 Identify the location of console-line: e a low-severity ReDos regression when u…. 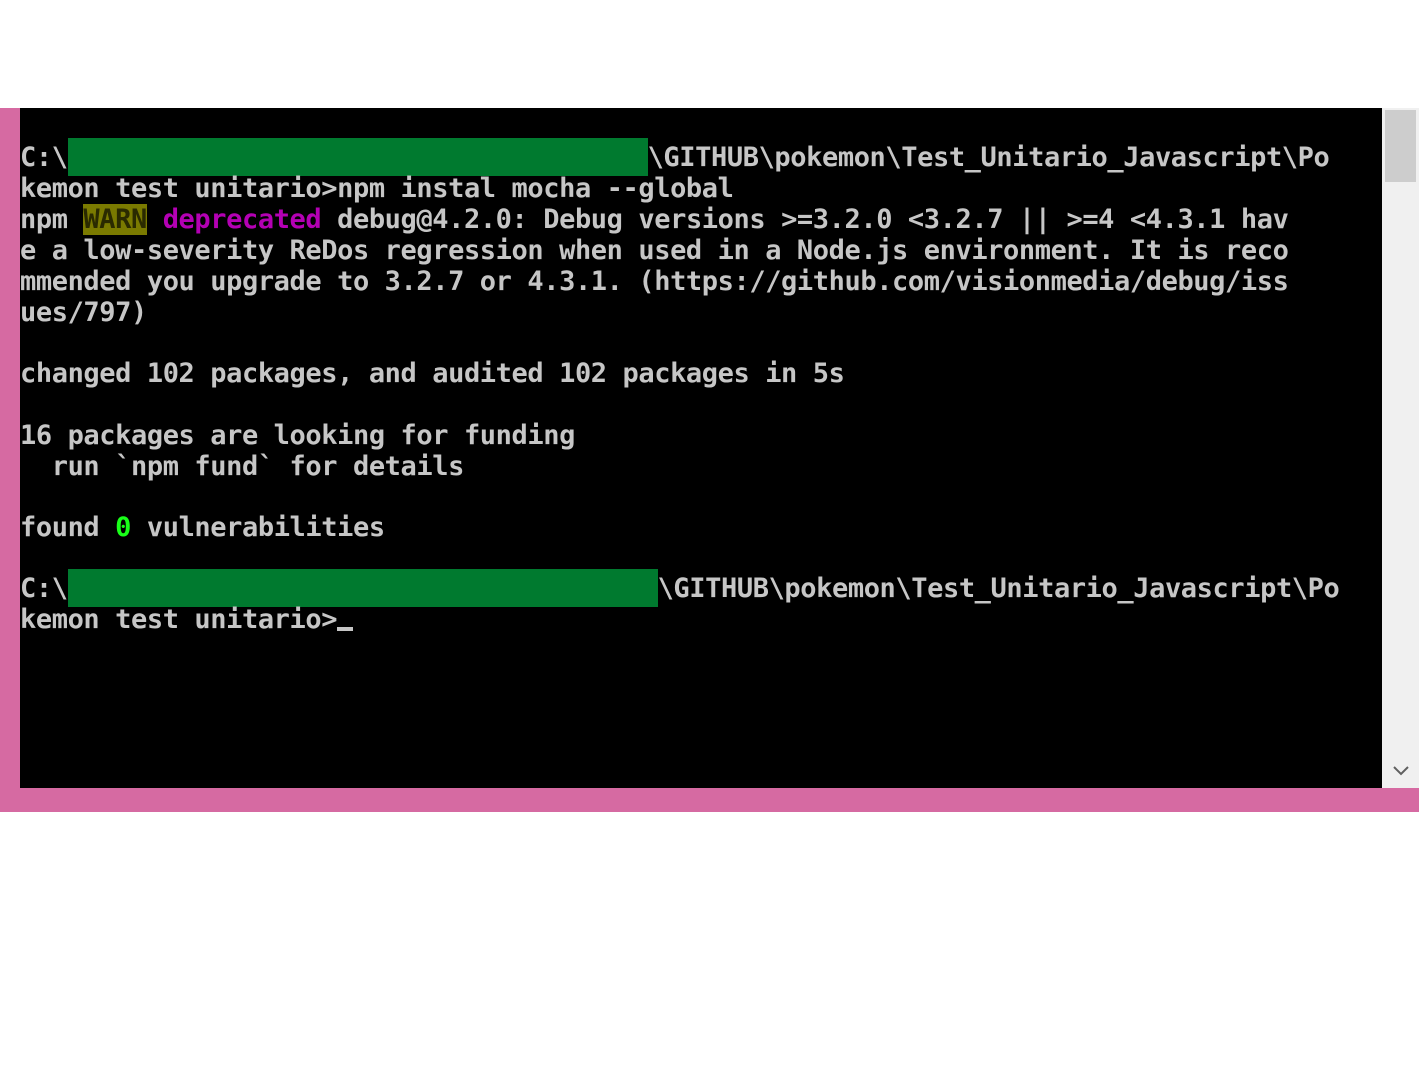
(654, 250).